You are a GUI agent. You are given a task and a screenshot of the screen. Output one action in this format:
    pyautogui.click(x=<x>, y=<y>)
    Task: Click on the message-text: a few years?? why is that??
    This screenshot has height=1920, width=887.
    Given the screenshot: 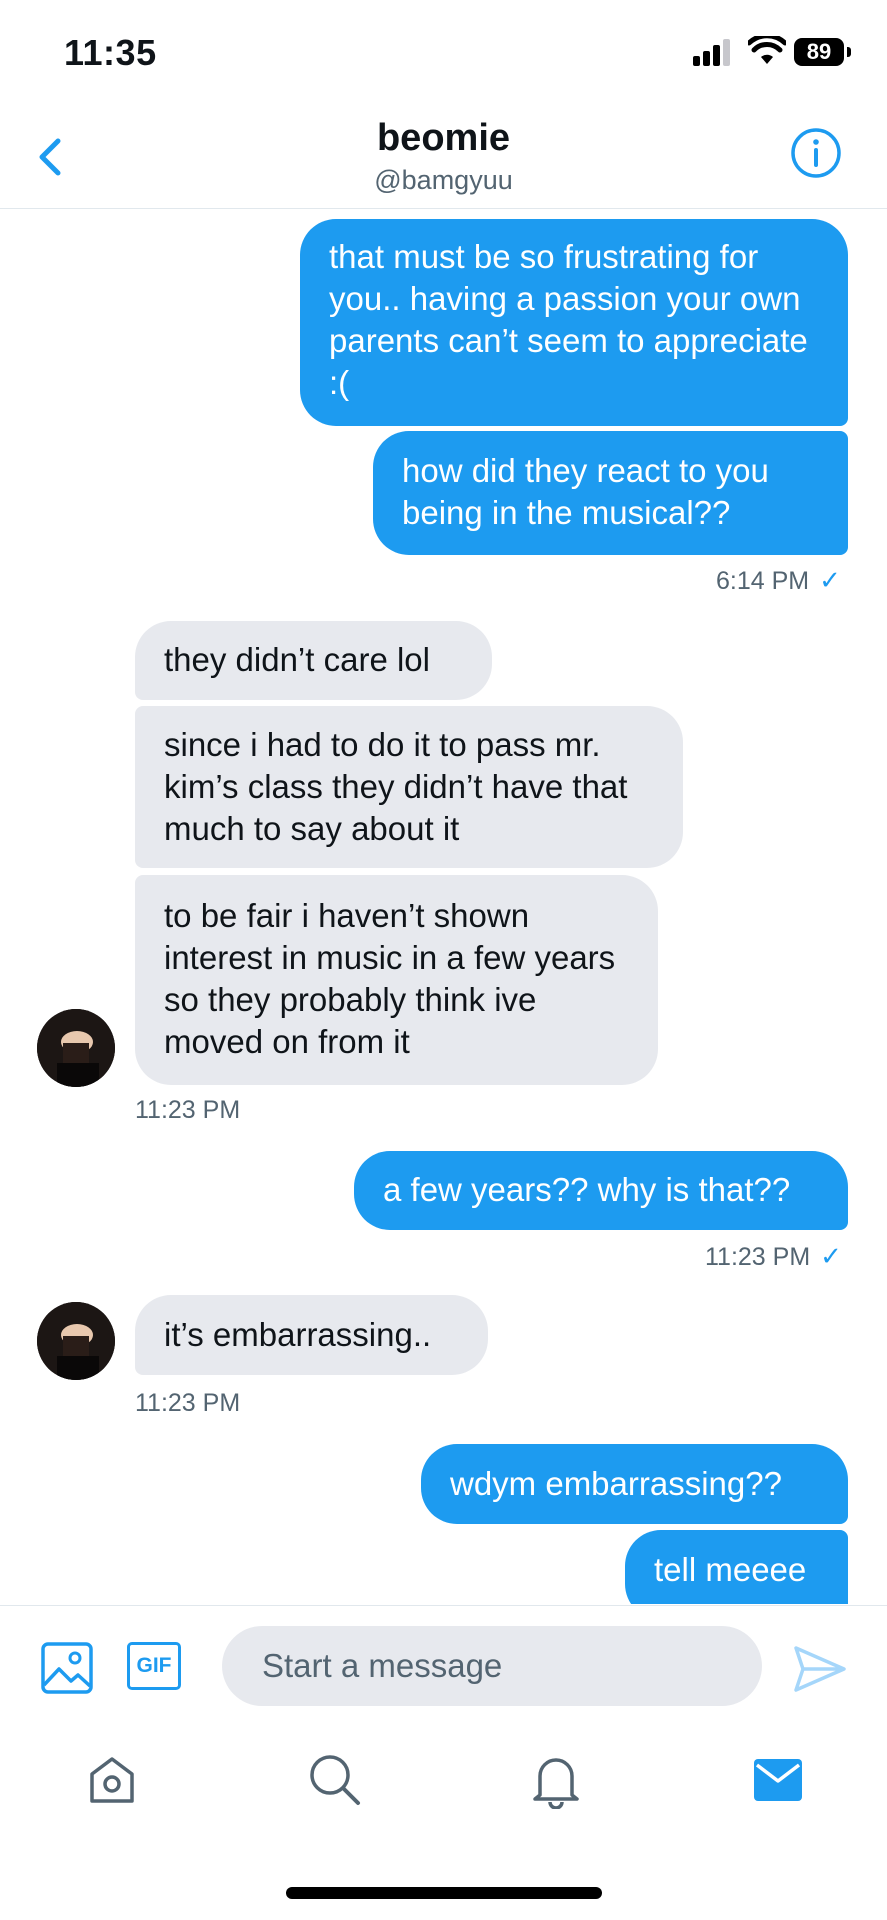 What is the action you would take?
    pyautogui.click(x=587, y=1189)
    